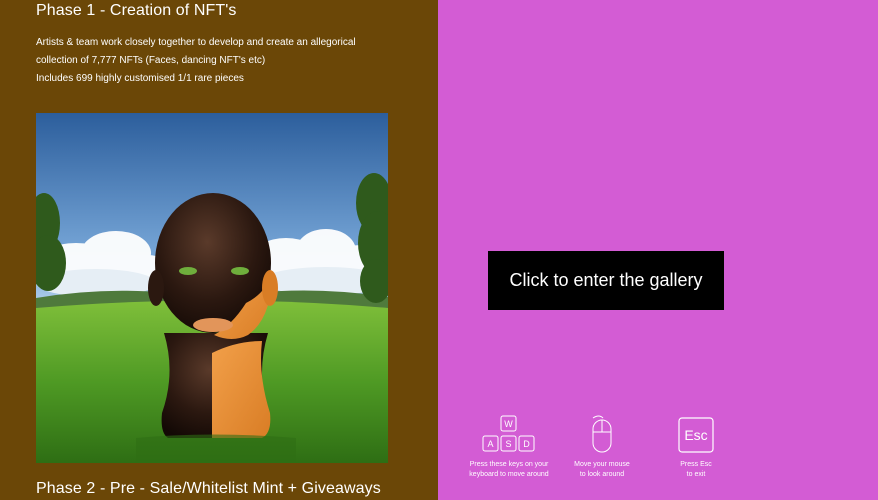 Image resolution: width=878 pixels, height=500 pixels. Describe the element at coordinates (136, 10) in the screenshot. I see `phase1-title: Phase 1 - Creation of NFT's` at that location.